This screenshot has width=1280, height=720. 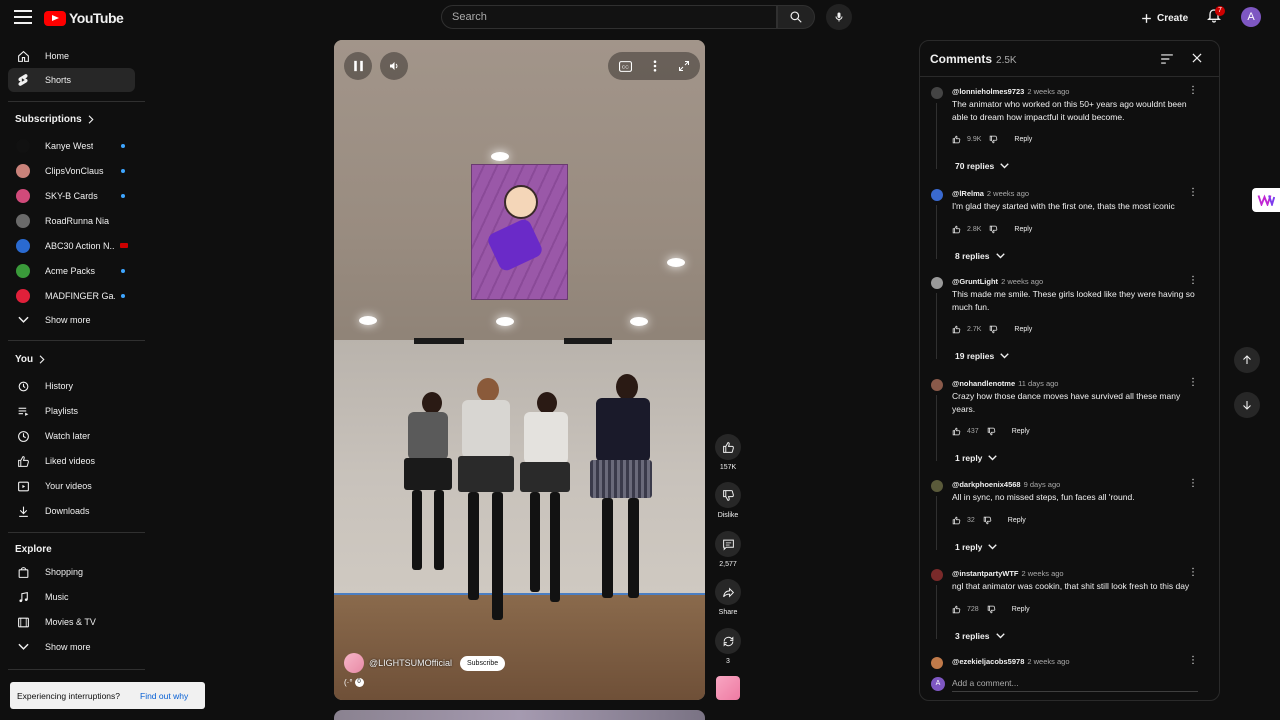 I want to click on sound-thumbnail, so click(x=728, y=688).